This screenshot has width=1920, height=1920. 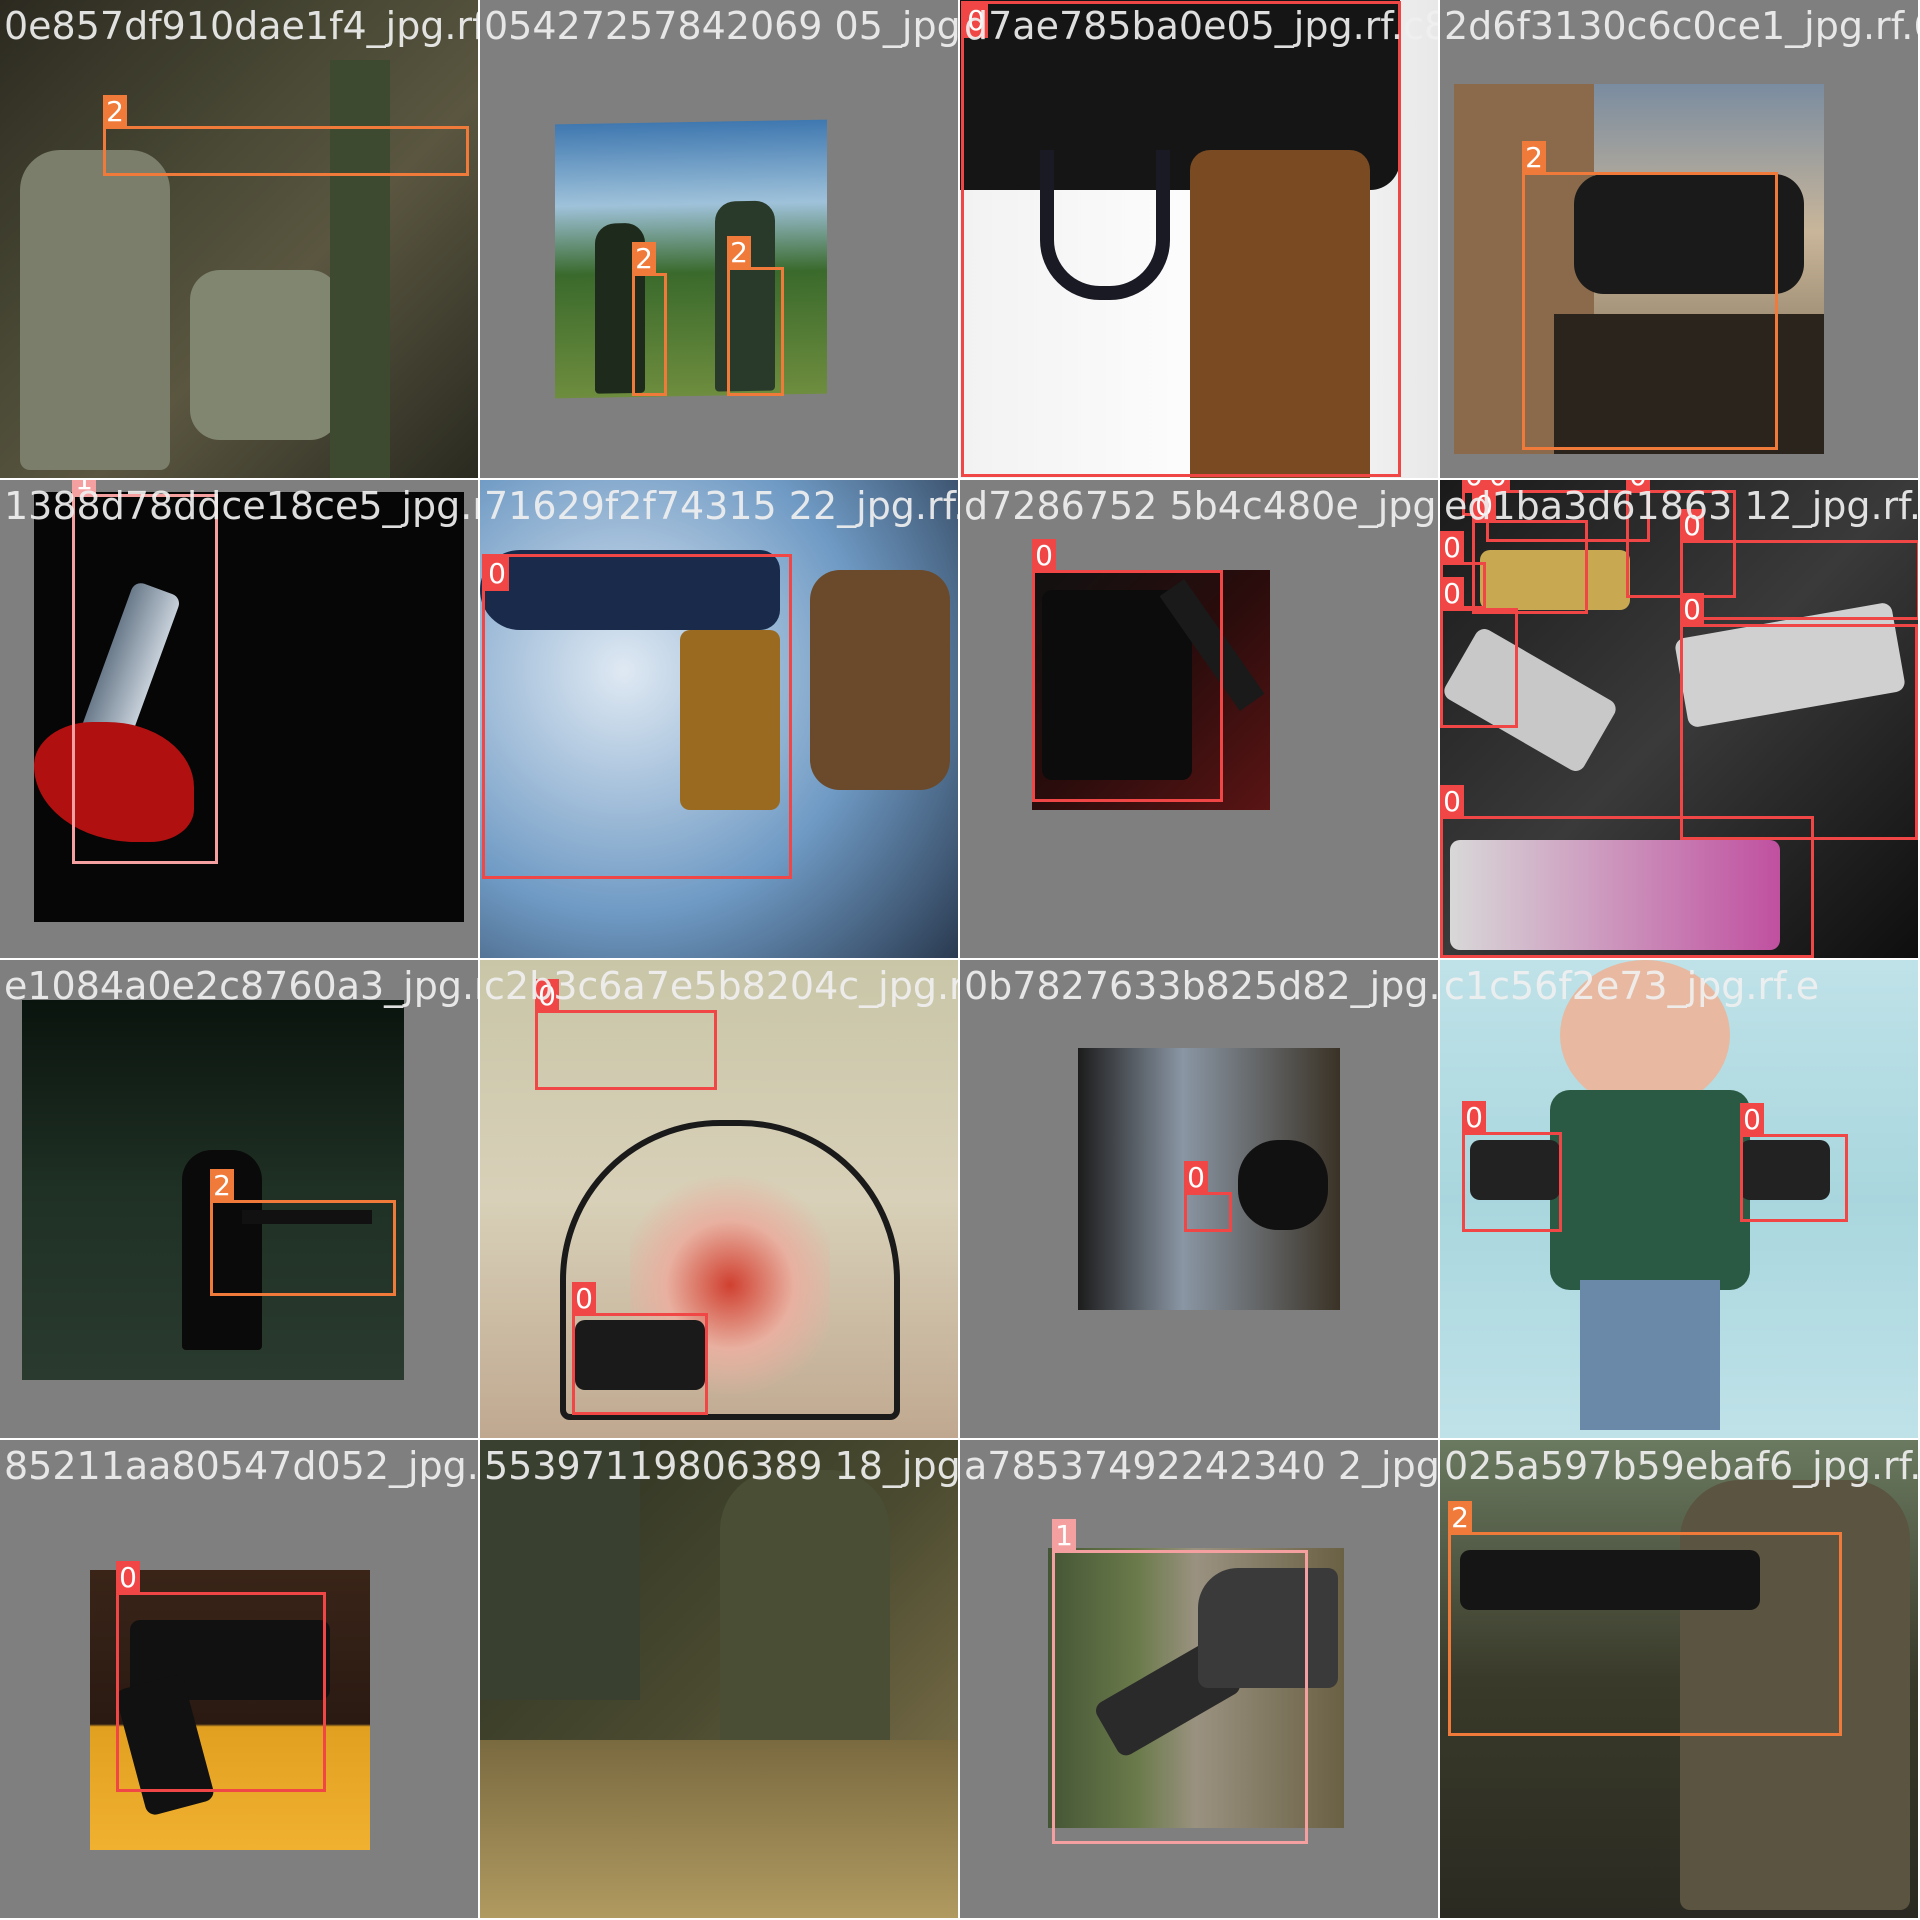 I want to click on tile-6: 71629f2f74315 22_jpg.rf.a0 0, so click(x=719, y=719).